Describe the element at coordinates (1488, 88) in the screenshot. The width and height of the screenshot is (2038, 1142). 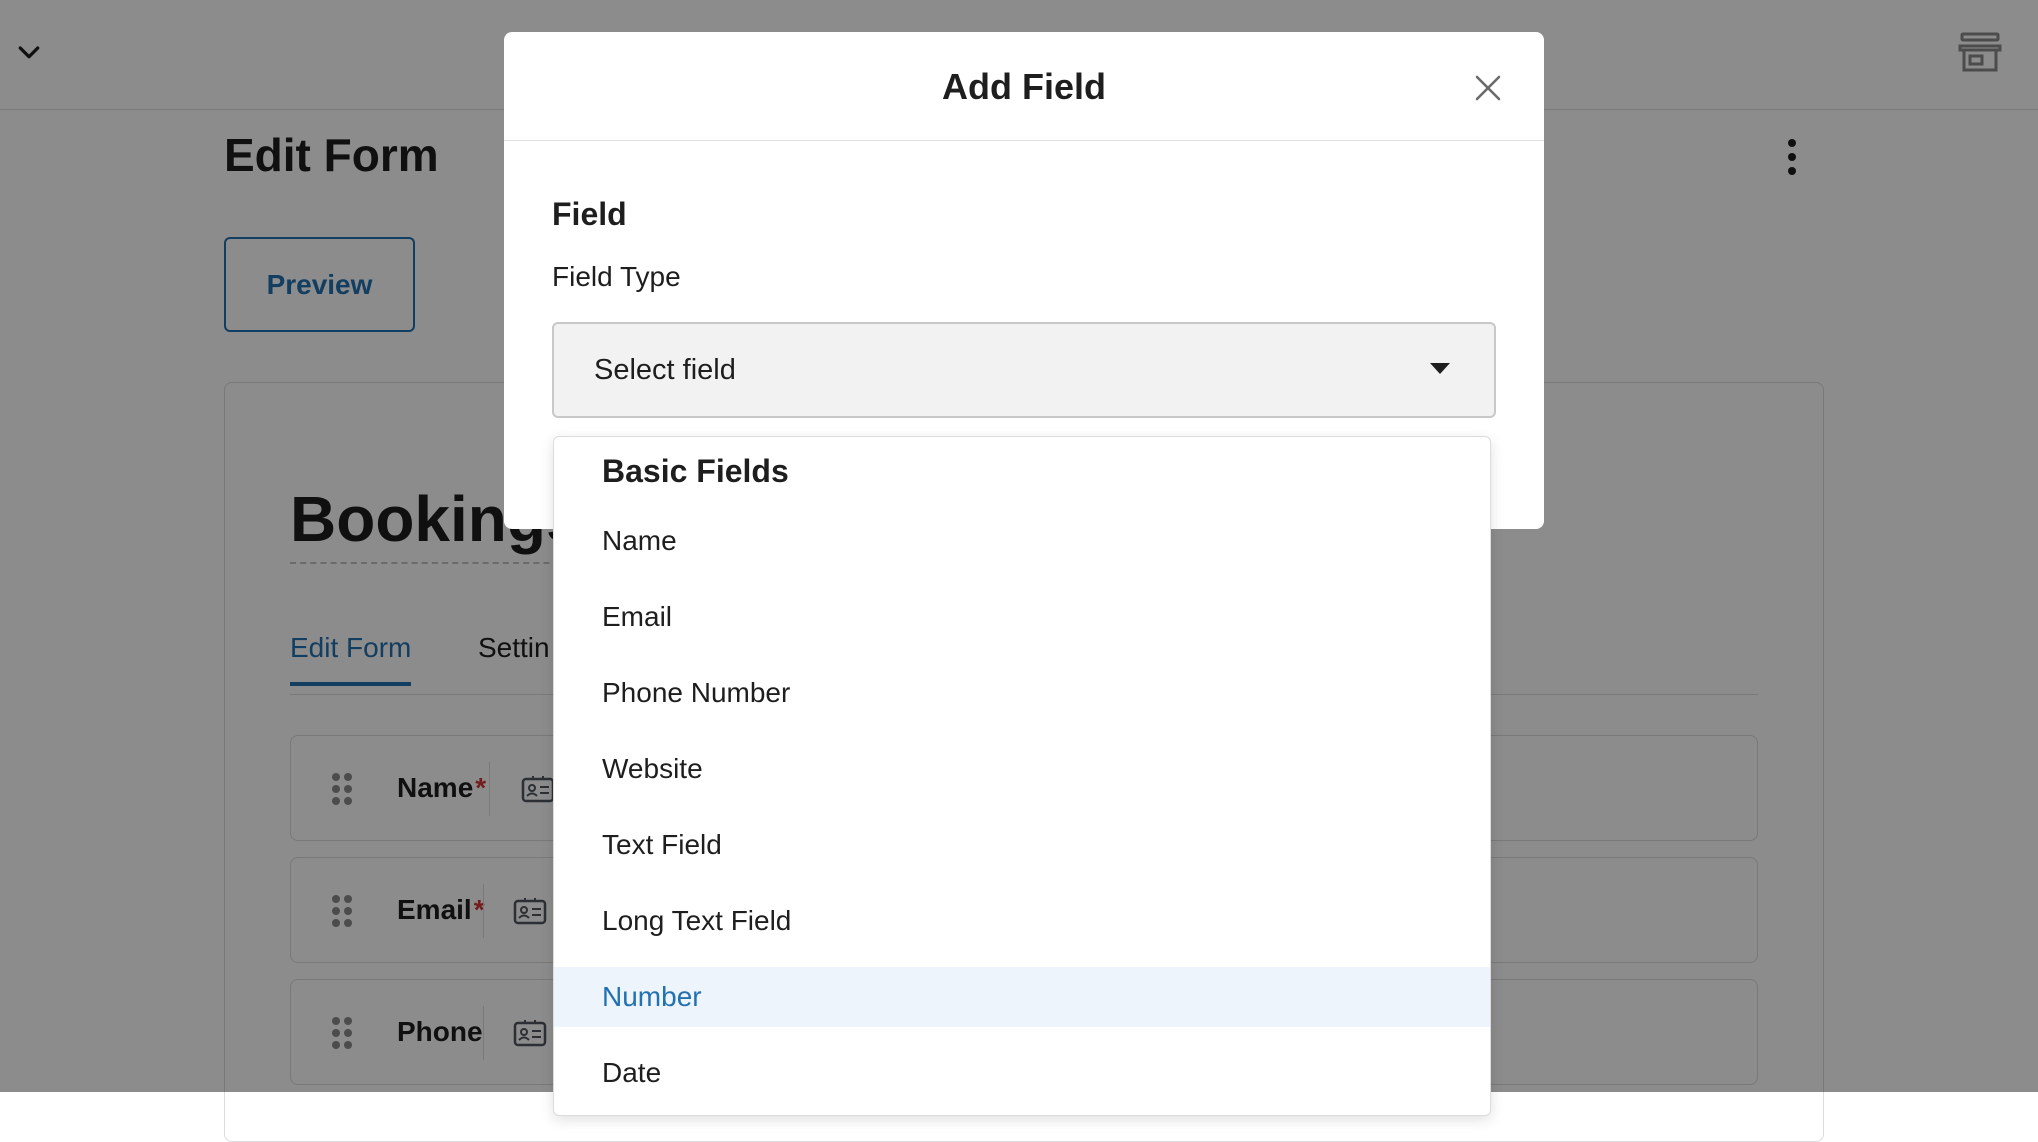
I see `close-icon` at that location.